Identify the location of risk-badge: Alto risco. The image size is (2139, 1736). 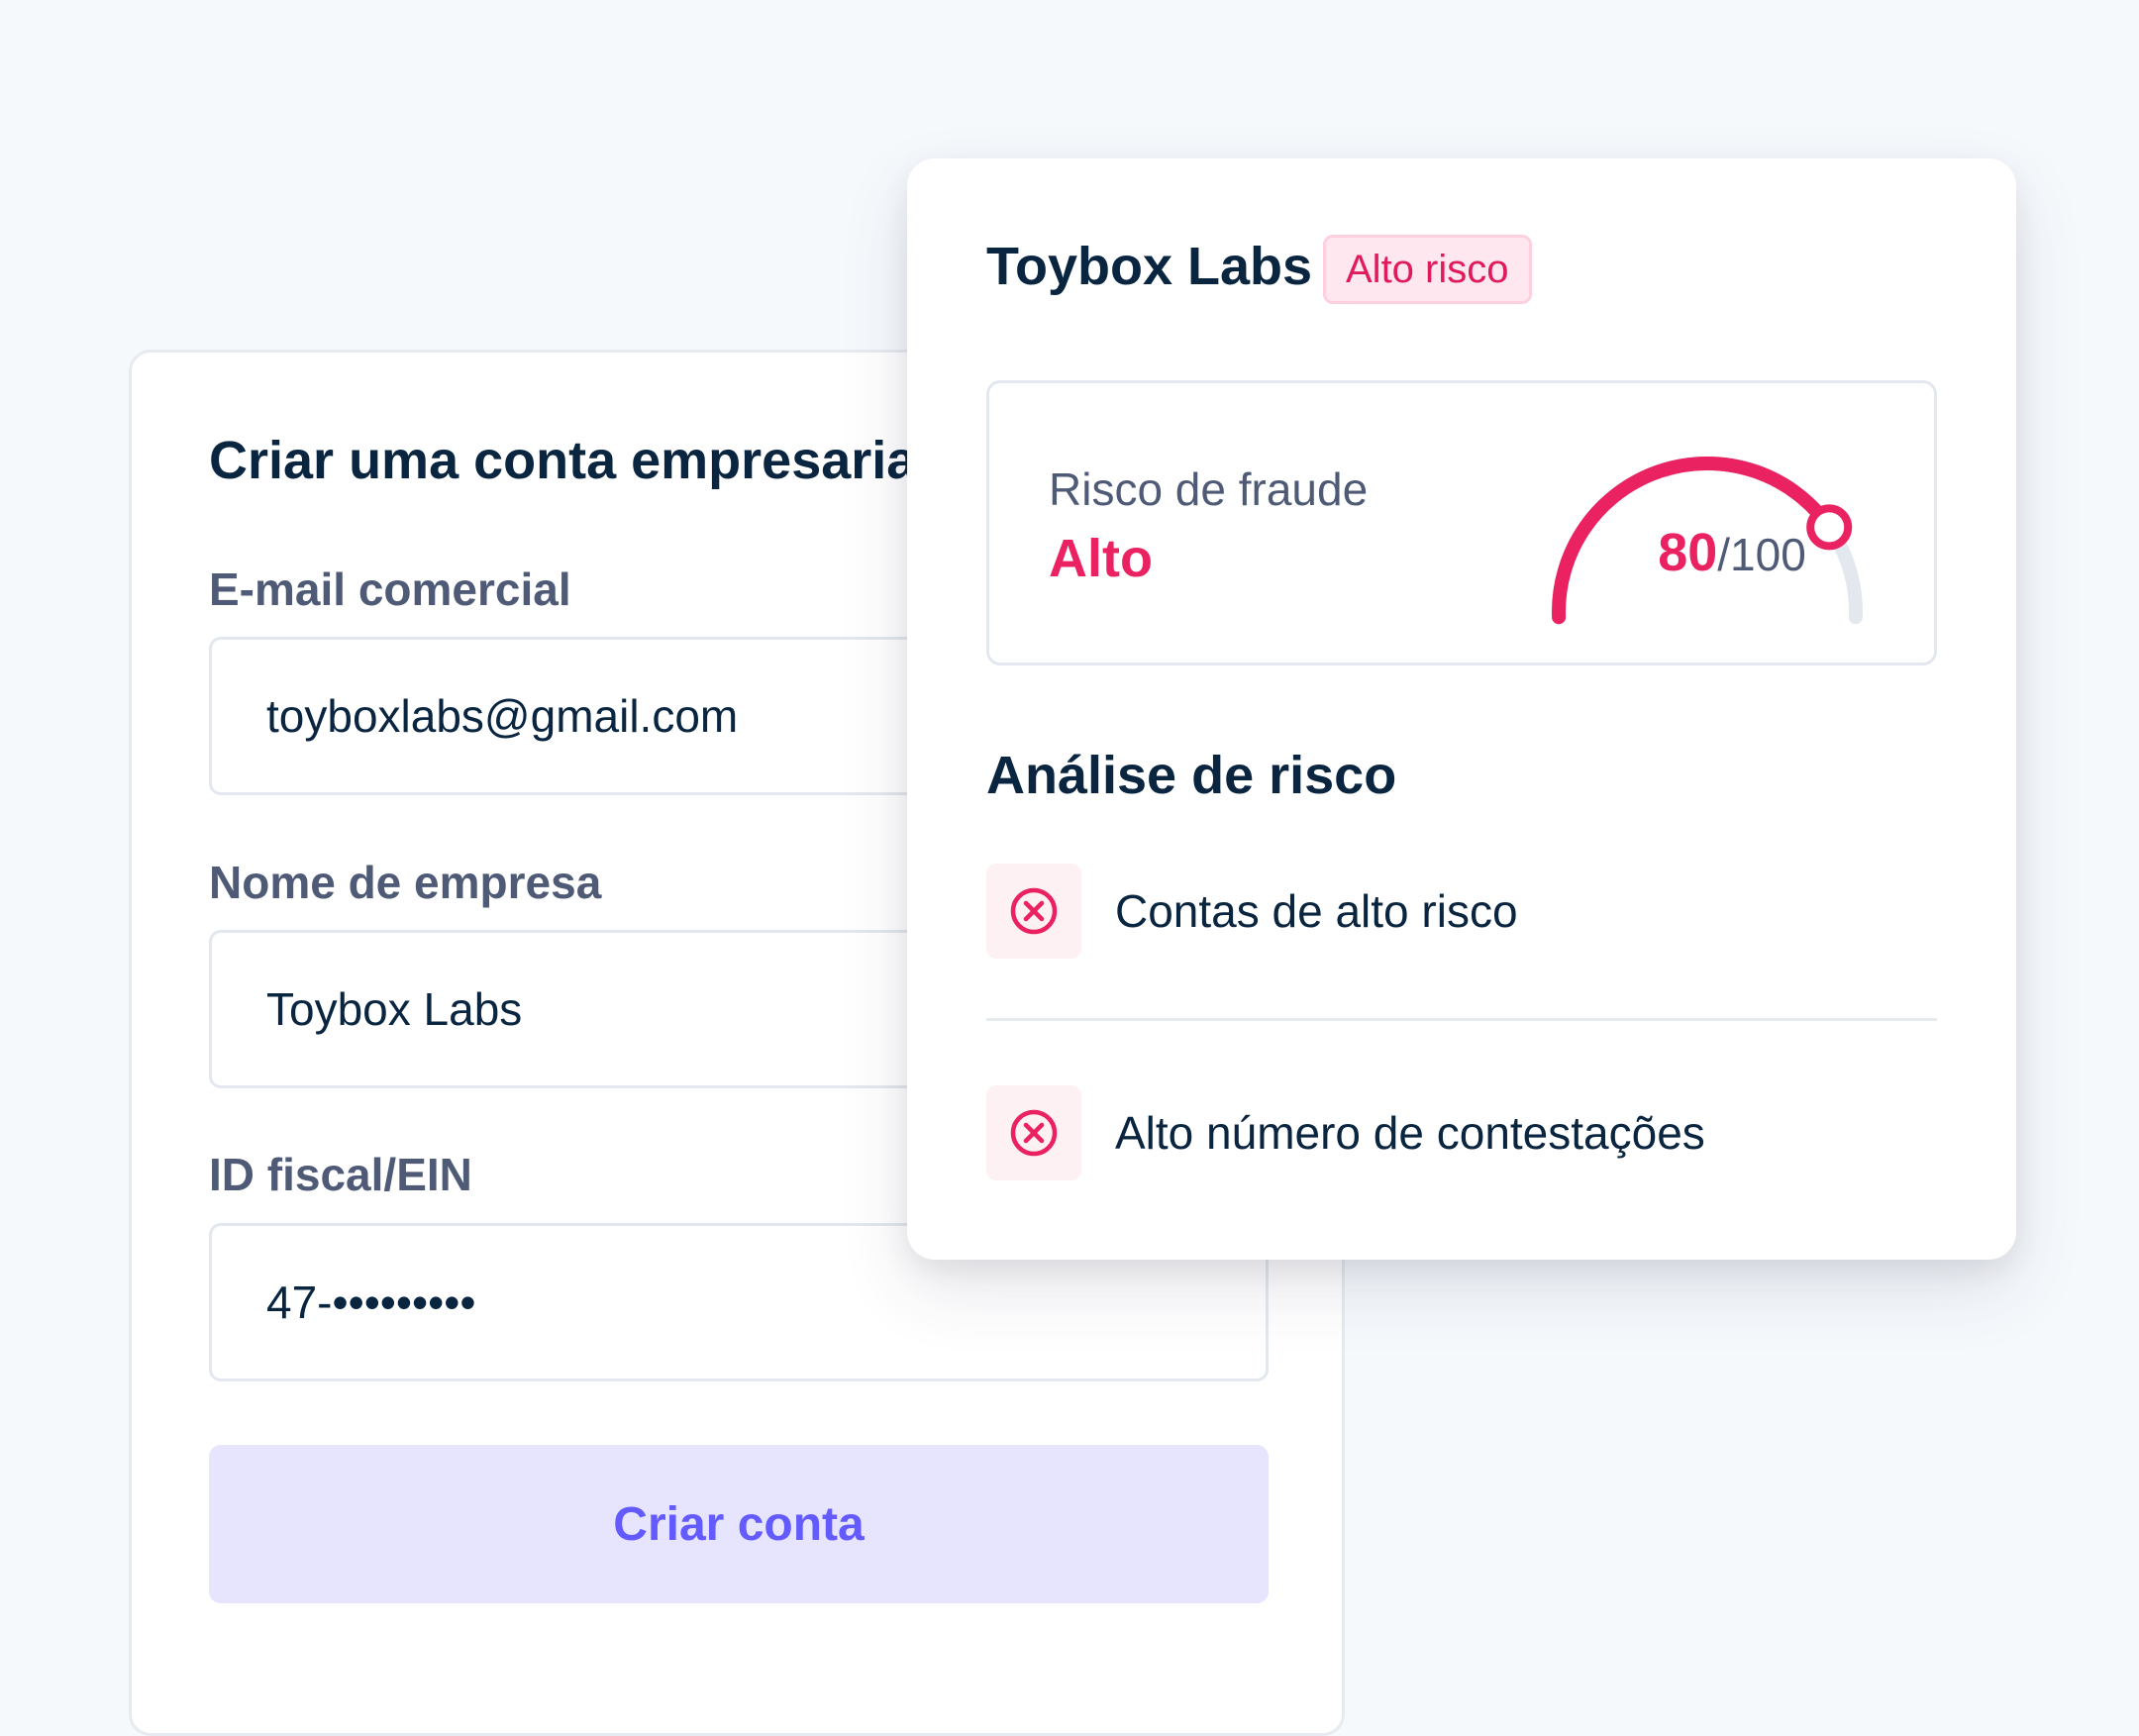
(1427, 269).